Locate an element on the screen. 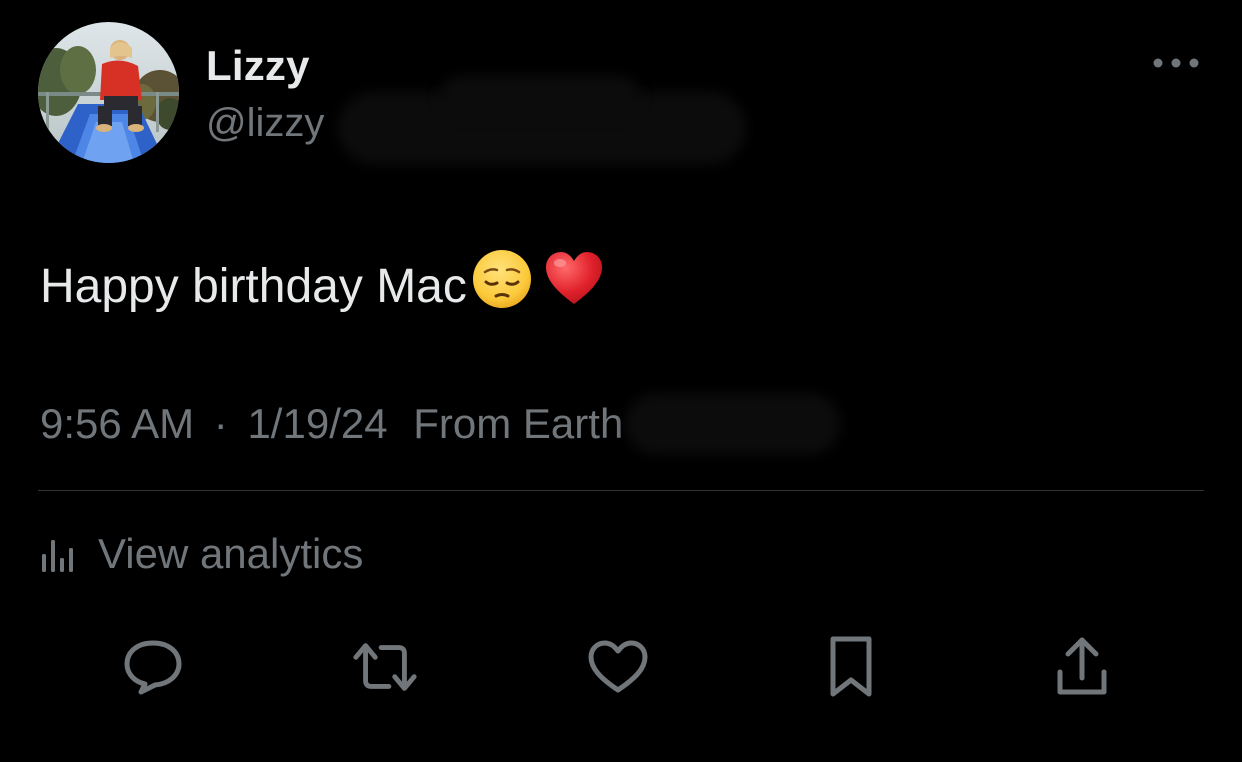 The height and width of the screenshot is (762, 1242). bookmark-button is located at coordinates (851, 667).